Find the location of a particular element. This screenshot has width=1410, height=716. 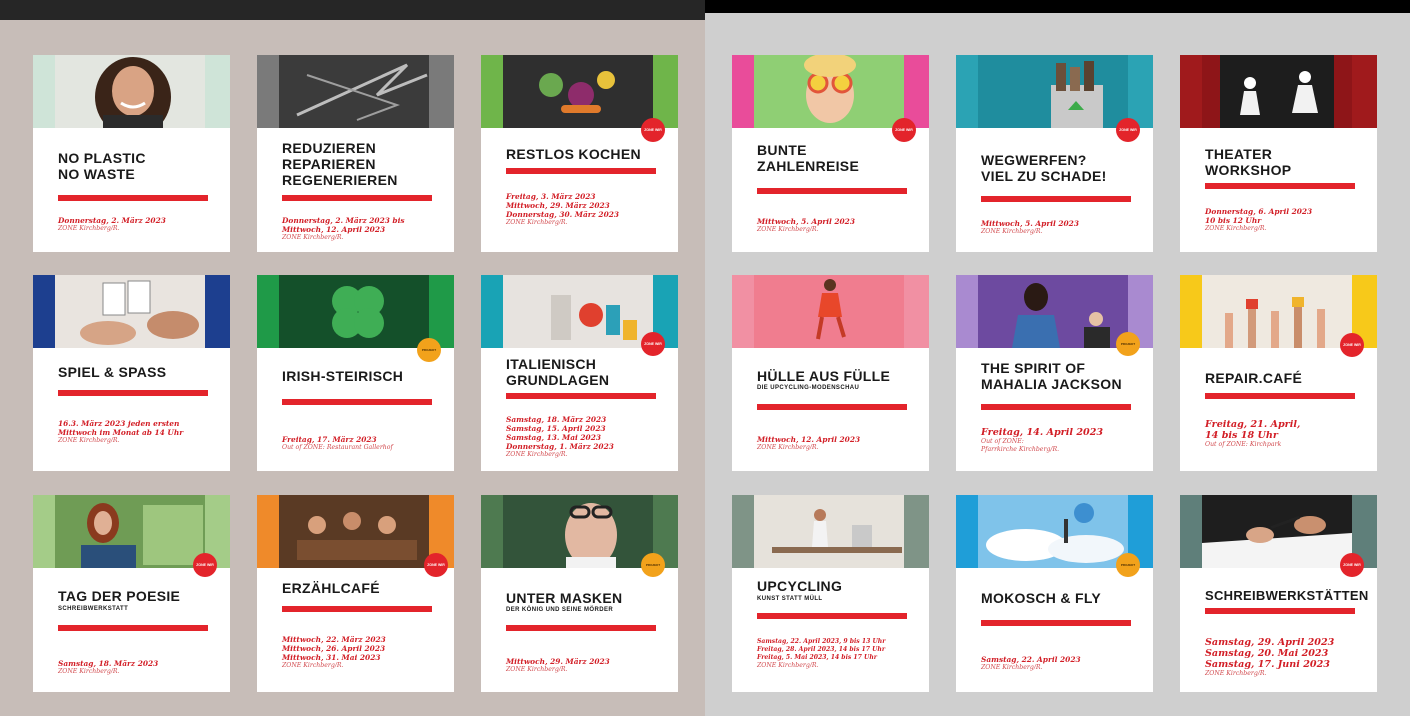

date-text: Donnerstag, 6. April 2023 10 bis 12 Uhr is located at coordinates (1259, 216).